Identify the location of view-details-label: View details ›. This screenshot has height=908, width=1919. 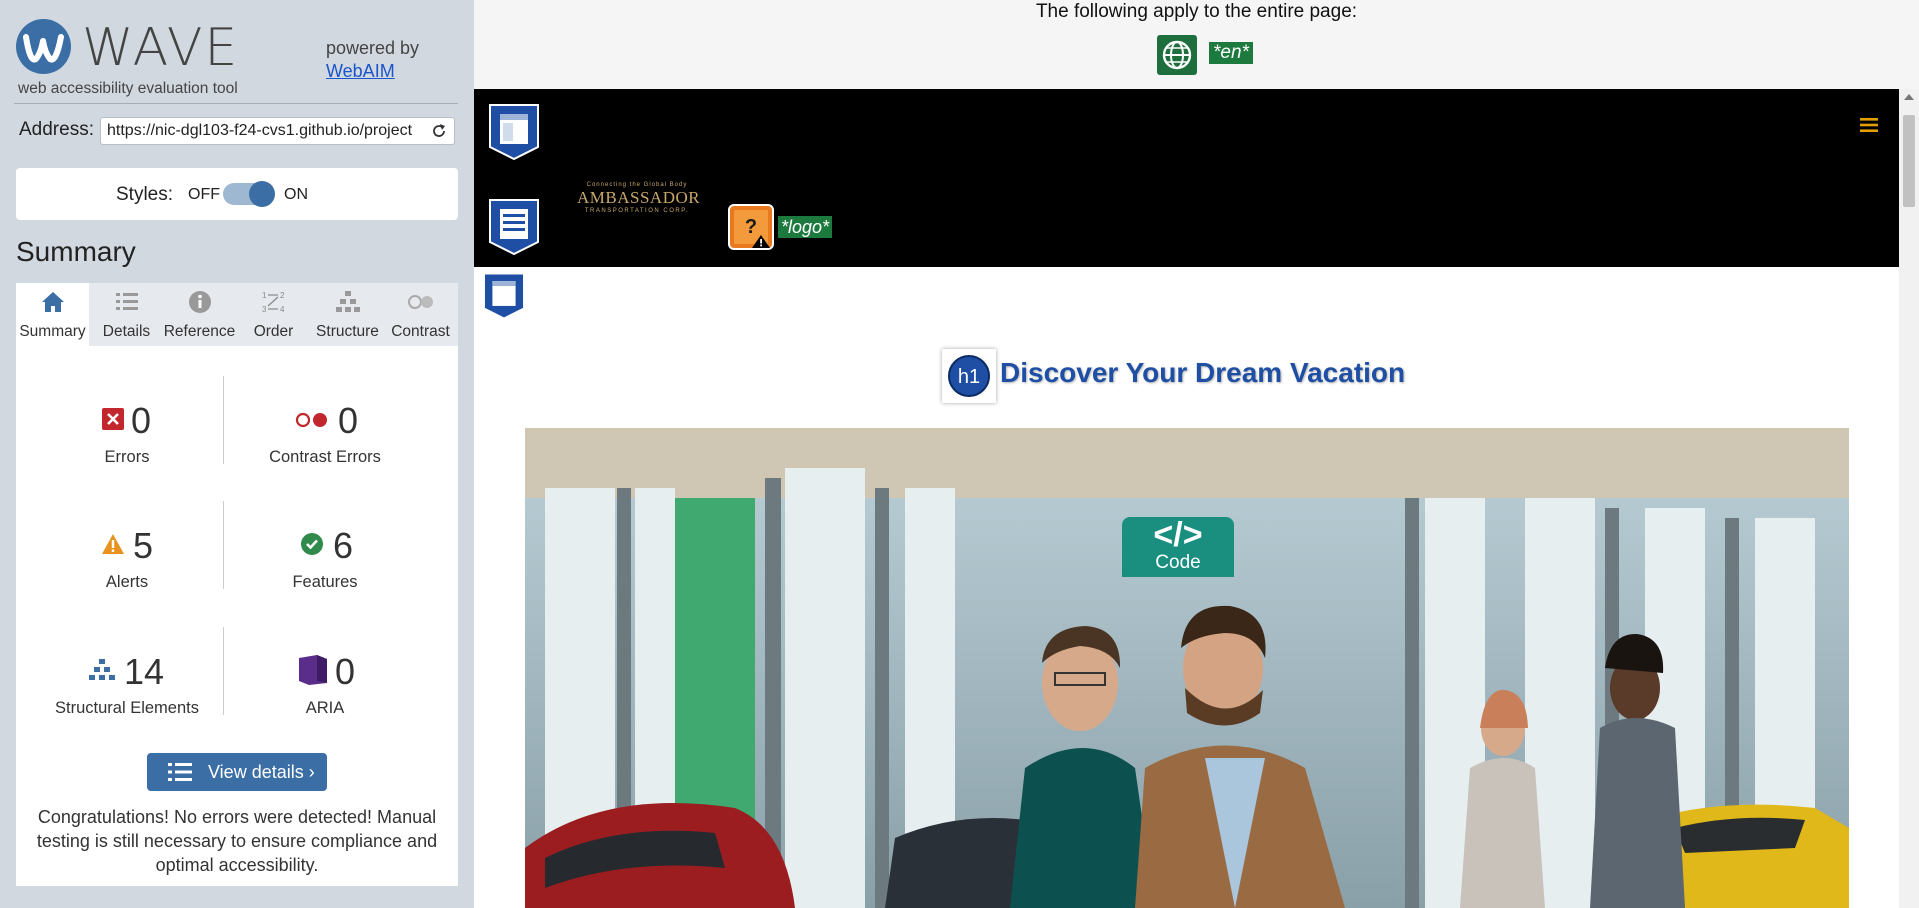
(261, 772).